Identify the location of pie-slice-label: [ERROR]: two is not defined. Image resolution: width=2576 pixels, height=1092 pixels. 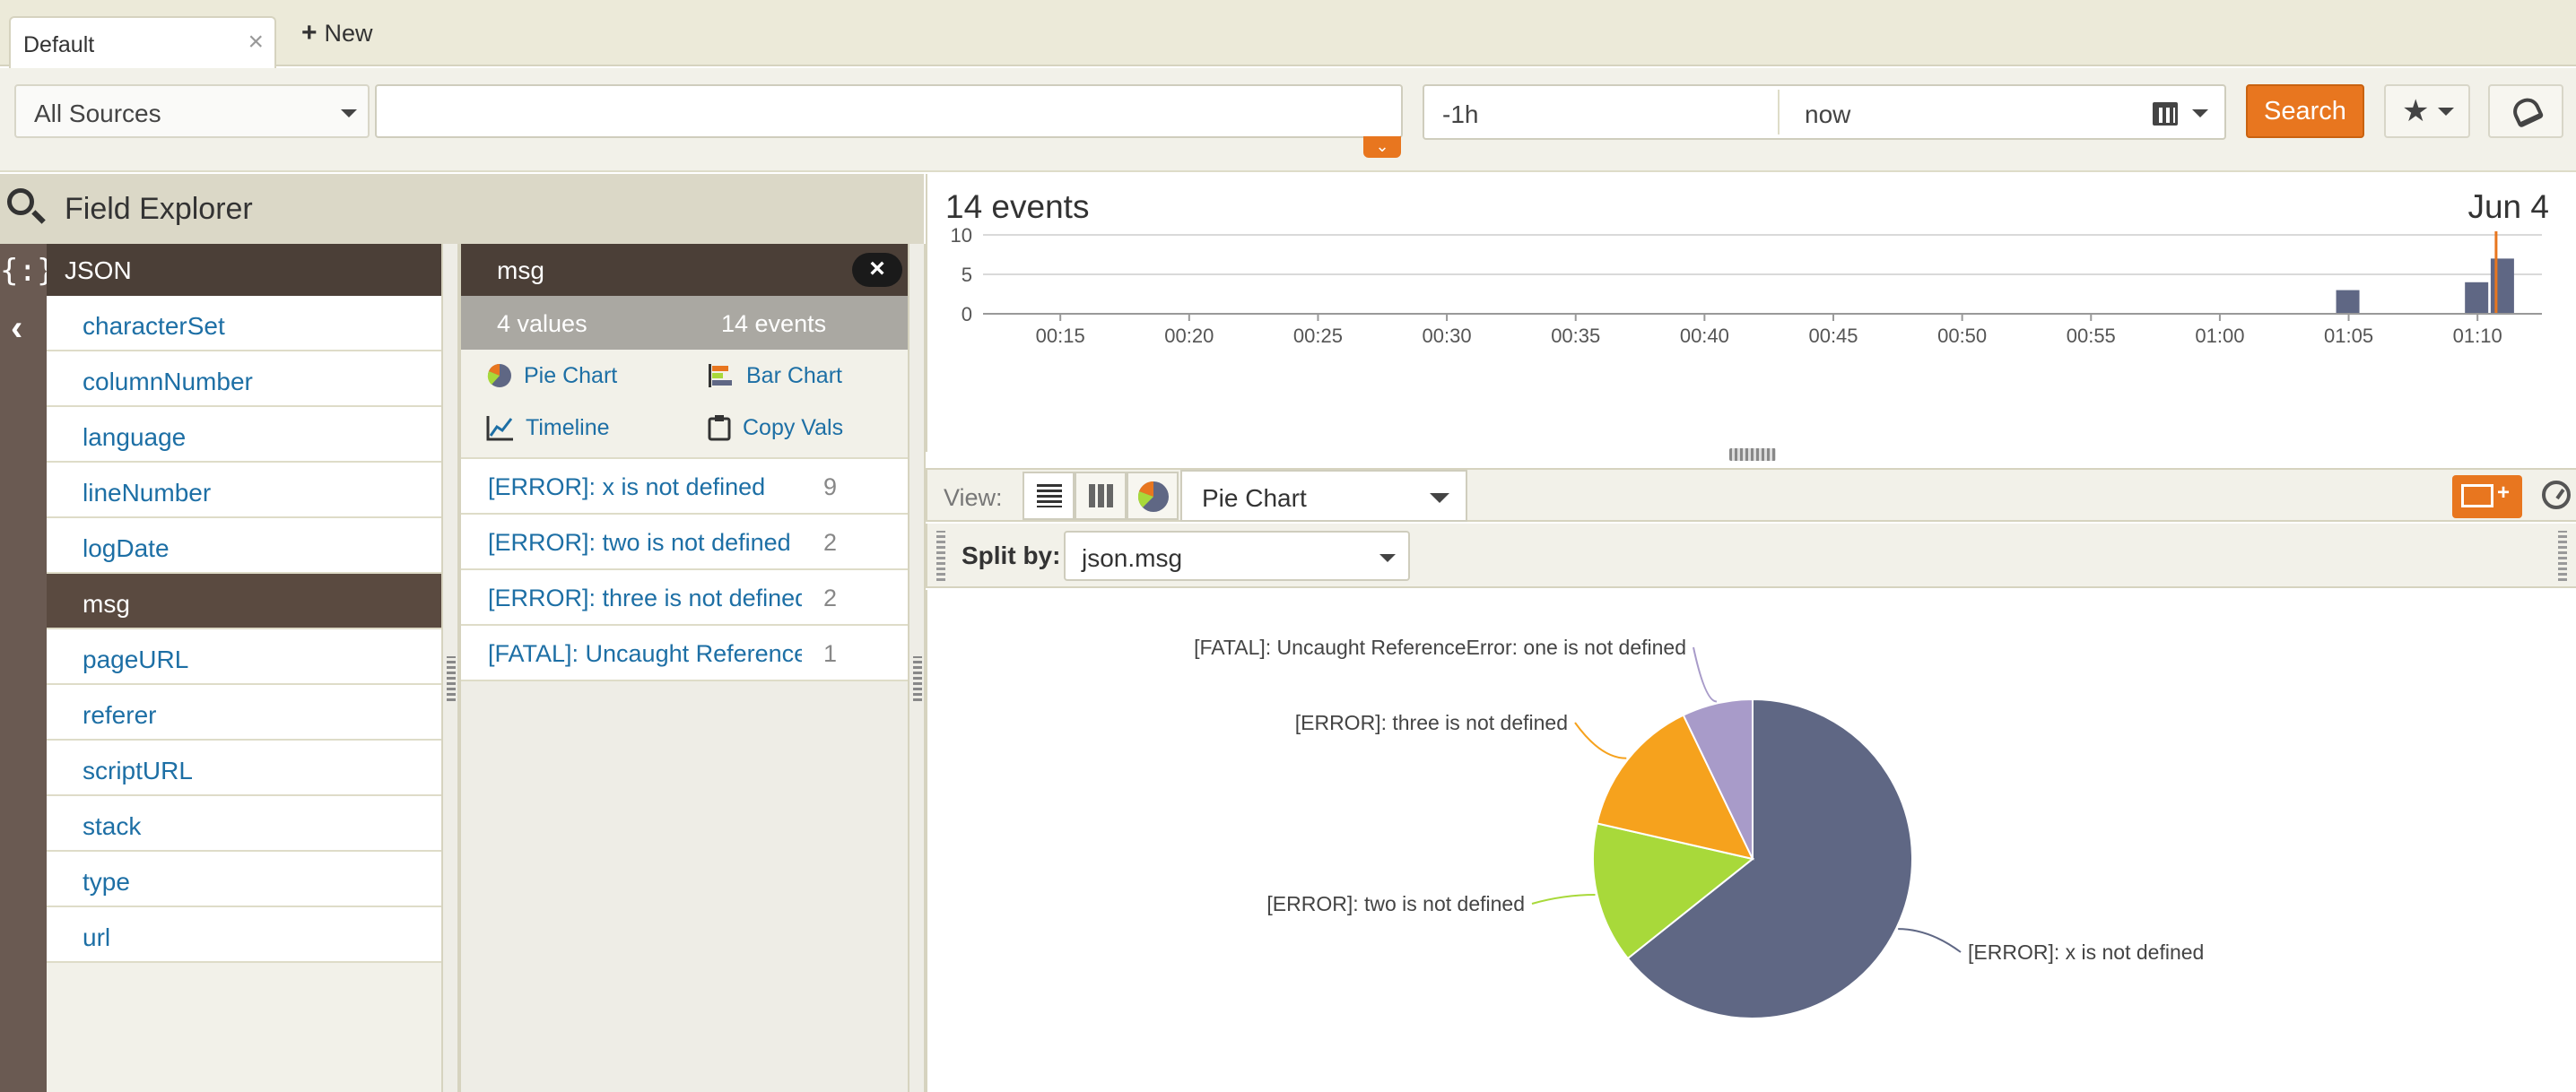
(1395, 903).